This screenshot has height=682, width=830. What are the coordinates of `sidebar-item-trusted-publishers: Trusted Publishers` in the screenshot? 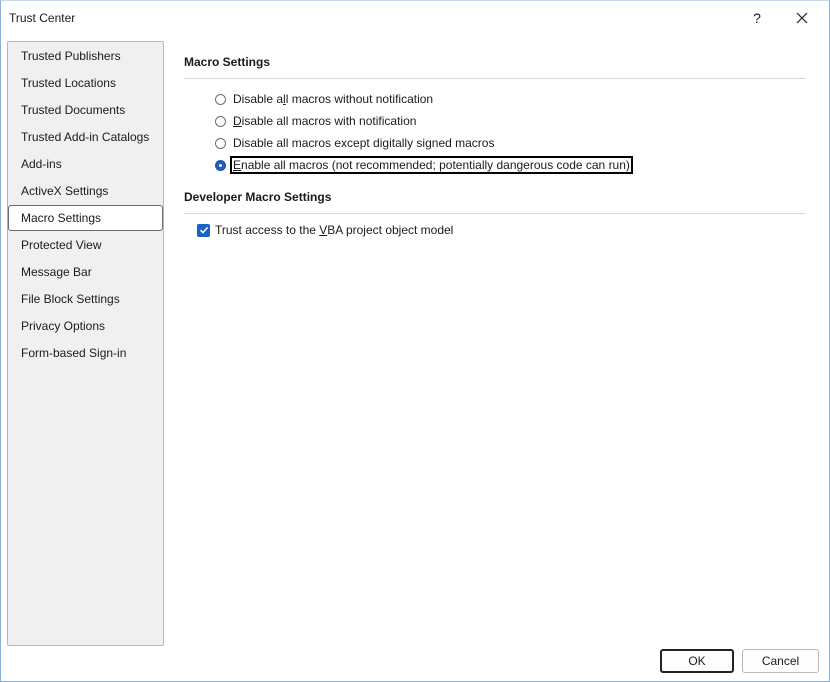 It's located at (85, 56).